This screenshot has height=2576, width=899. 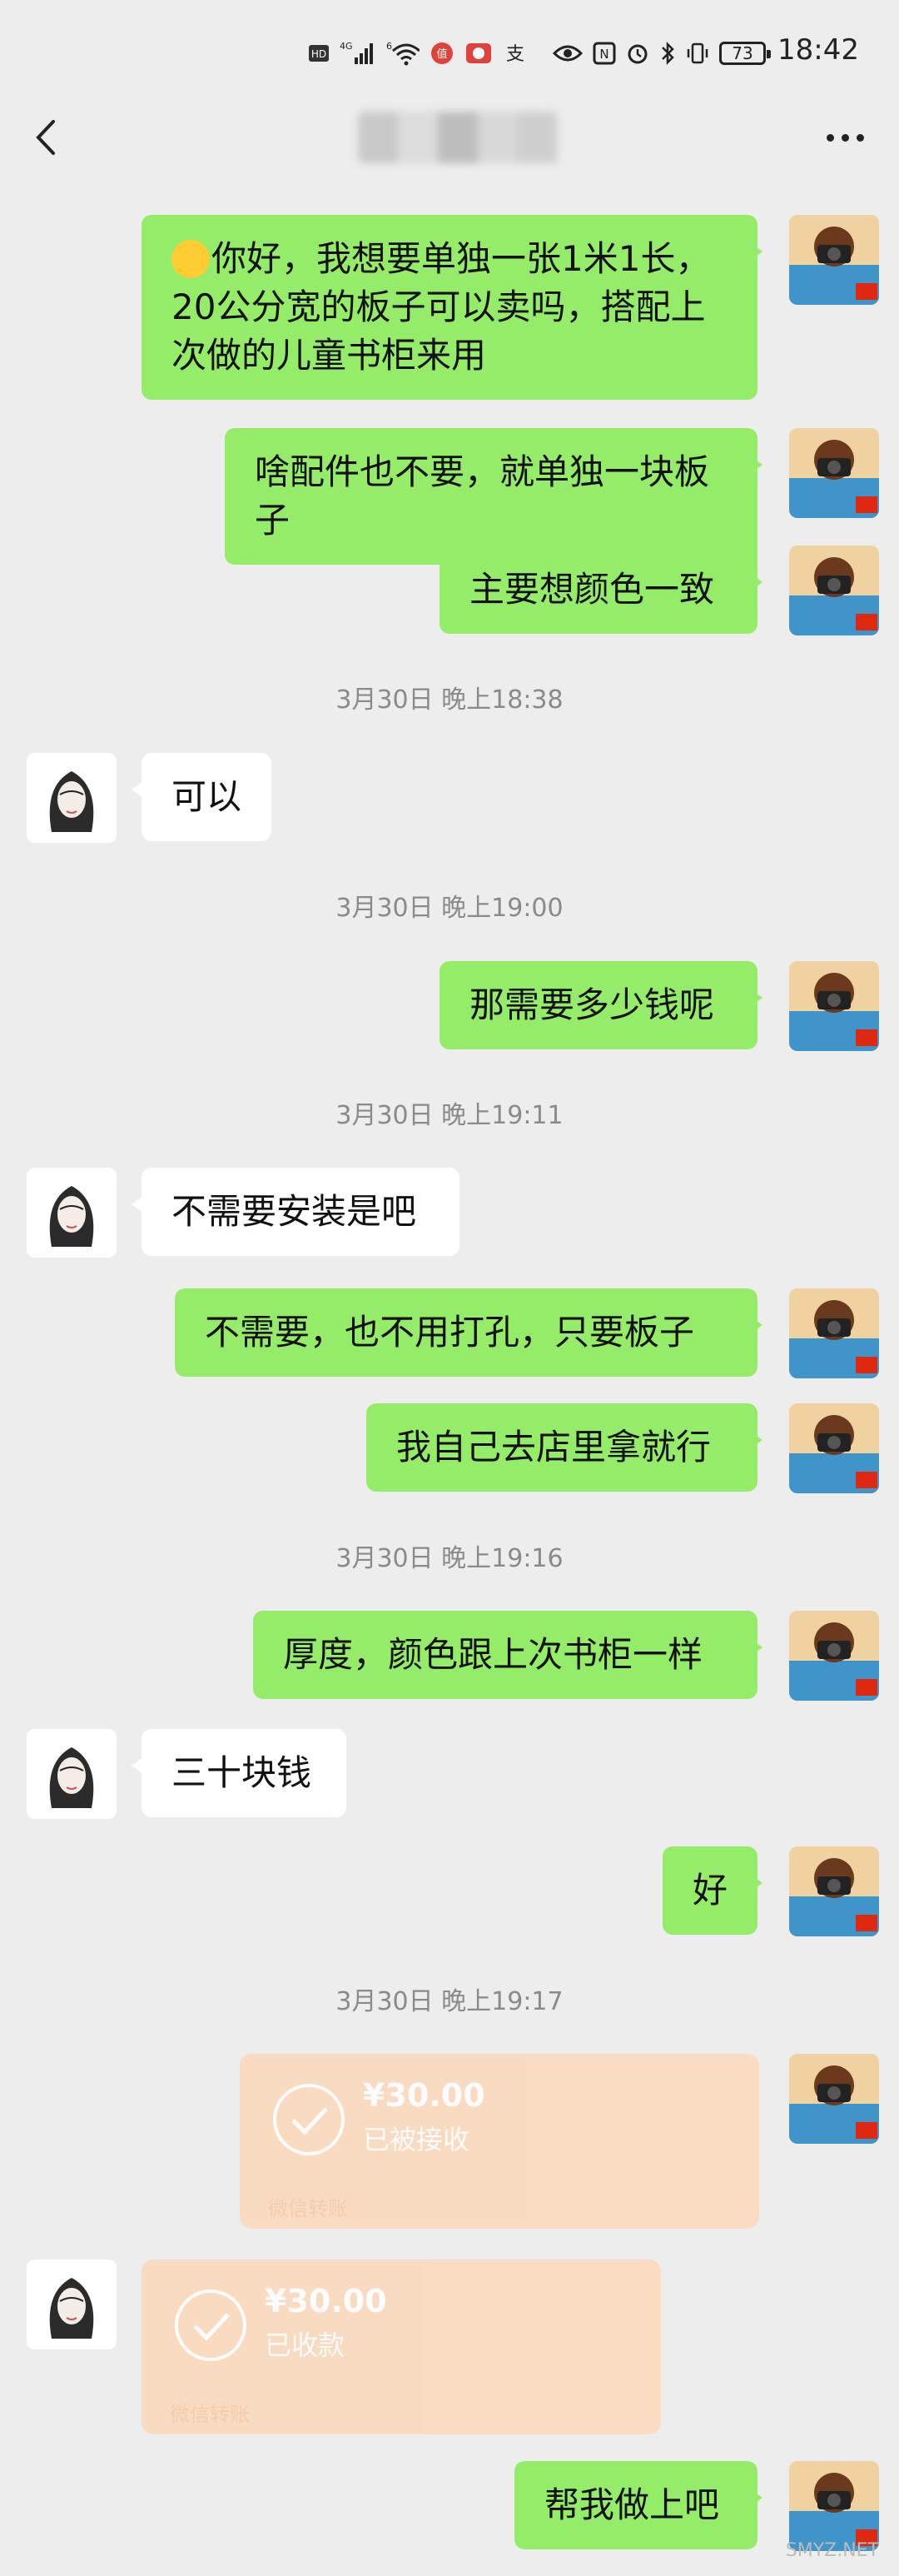 I want to click on message-text: 三十块钱, so click(x=241, y=1772).